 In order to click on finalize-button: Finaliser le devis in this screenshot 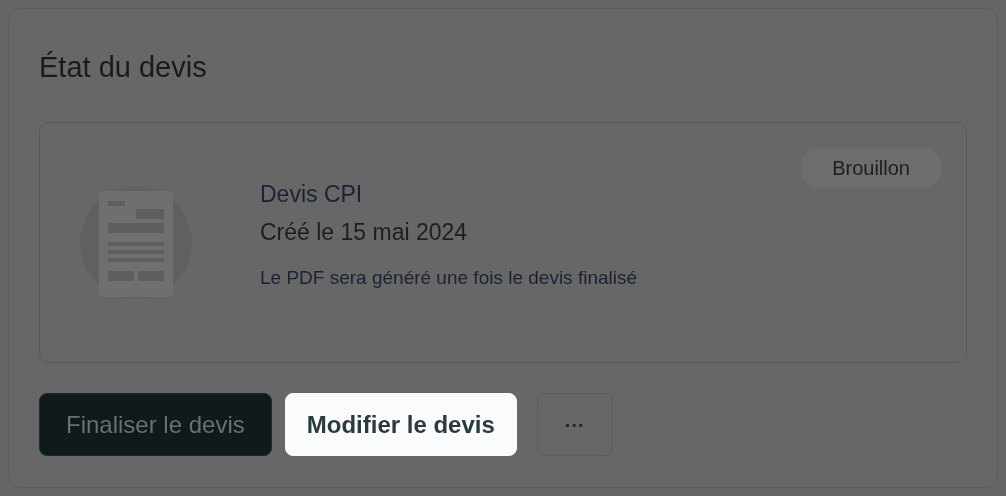, I will do `click(155, 424)`.